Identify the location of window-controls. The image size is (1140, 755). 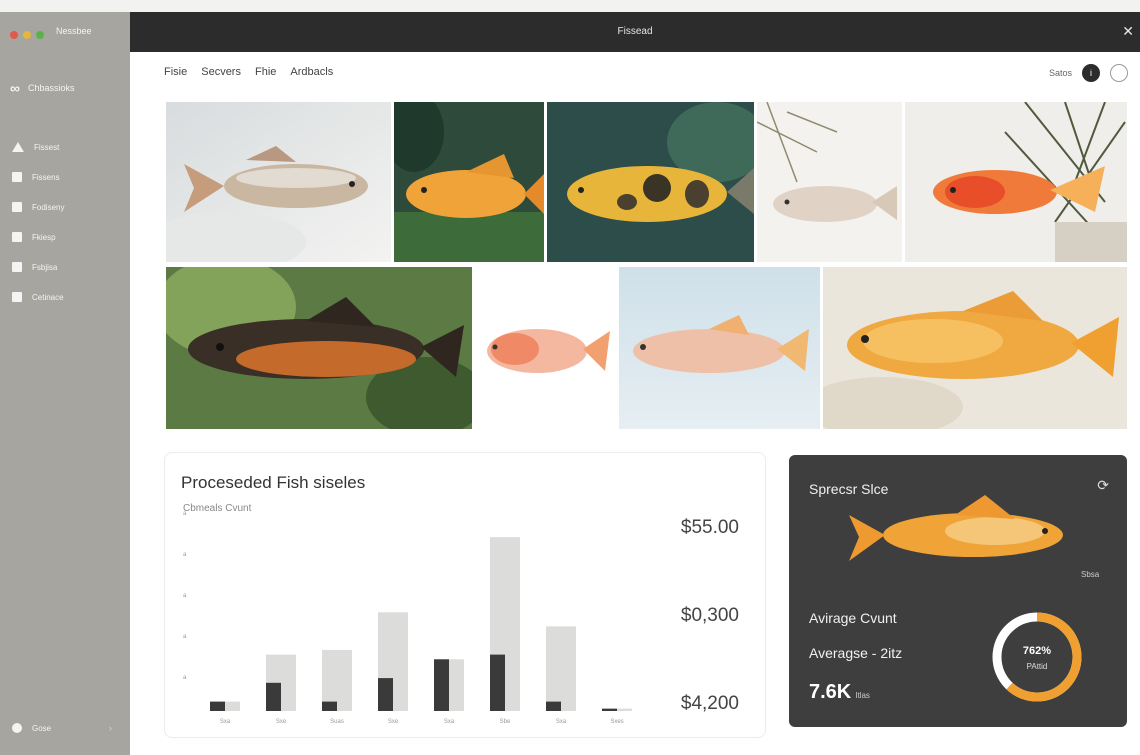
(27, 35).